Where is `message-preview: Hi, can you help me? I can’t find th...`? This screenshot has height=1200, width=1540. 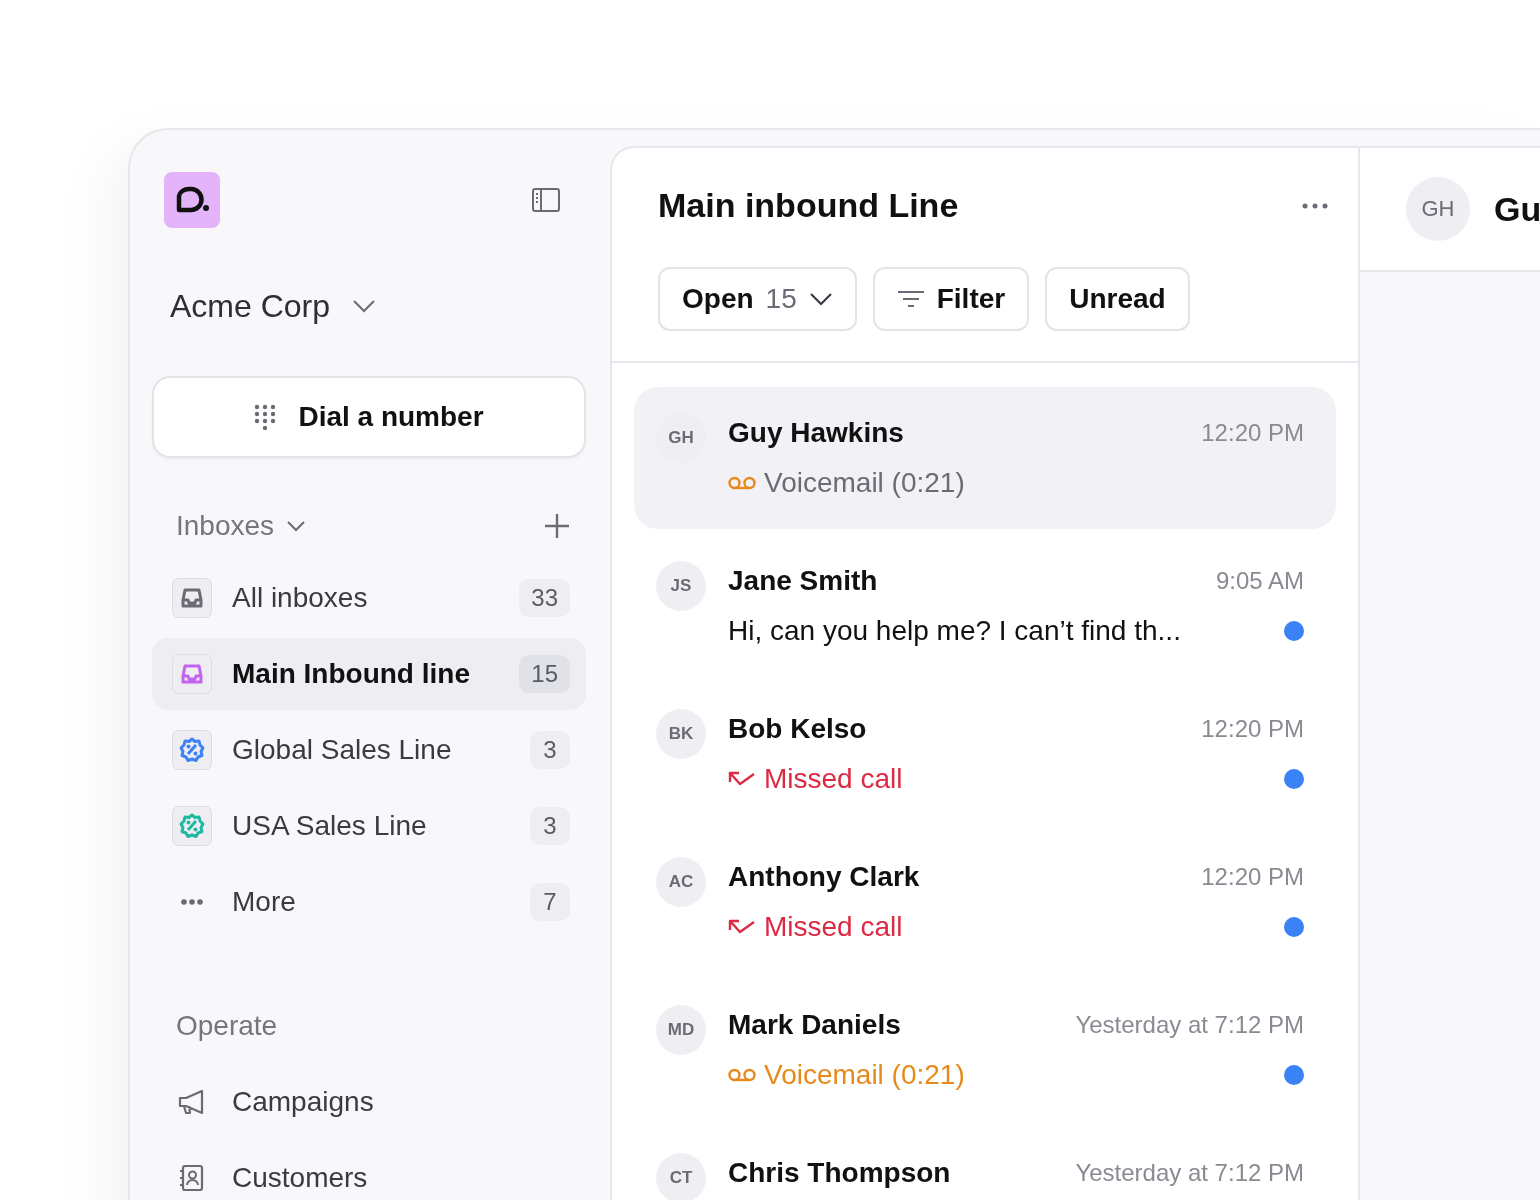
message-preview: Hi, can you help me? I can’t find th... is located at coordinates (954, 631).